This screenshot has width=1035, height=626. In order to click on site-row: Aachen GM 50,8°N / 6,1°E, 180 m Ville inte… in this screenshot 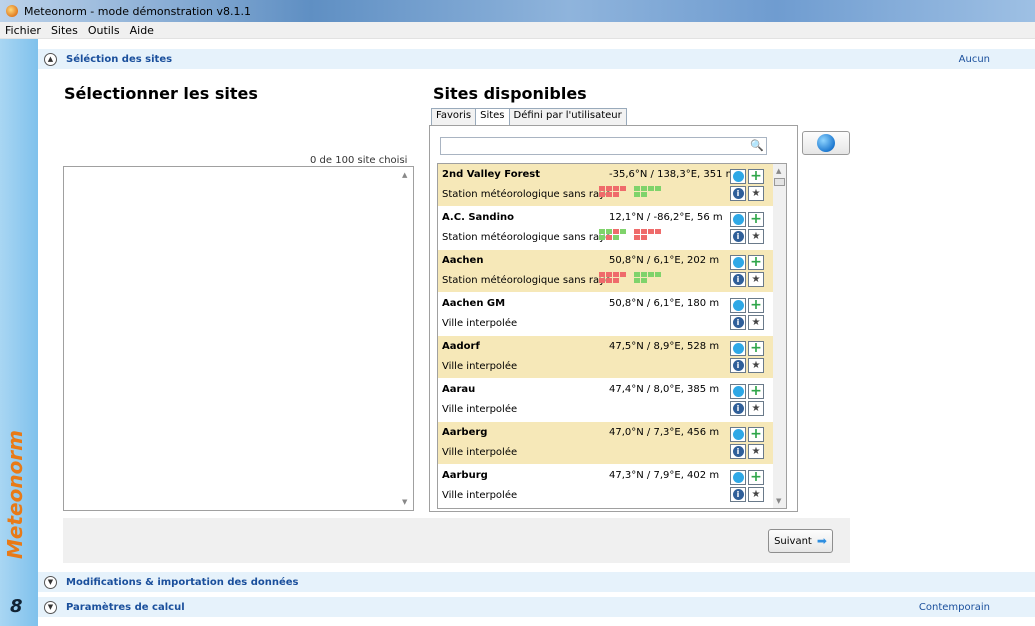, I will do `click(605, 314)`.